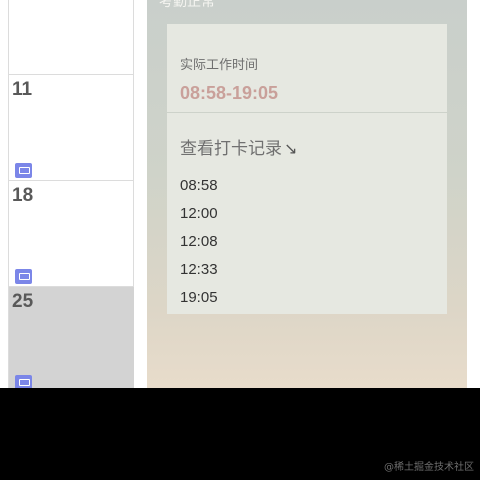 This screenshot has height=480, width=480. I want to click on work-time-card: 实际工作时间 08:58-19:05, so click(307, 68).